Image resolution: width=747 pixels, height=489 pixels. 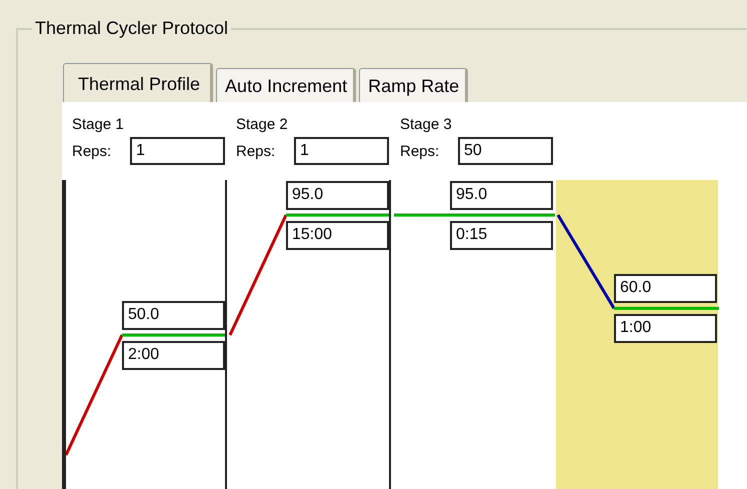 What do you see at coordinates (286, 85) in the screenshot?
I see `tab: Auto Increment` at bounding box center [286, 85].